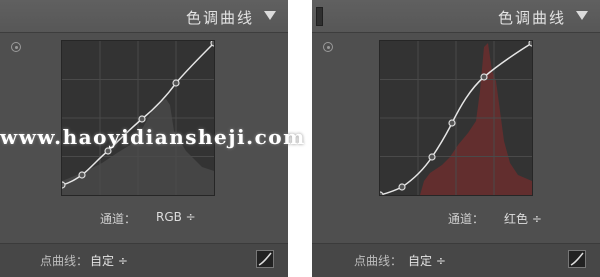 This screenshot has width=600, height=277. What do you see at coordinates (144, 219) in the screenshot?
I see `channel-row: 通道： RGB ÷` at bounding box center [144, 219].